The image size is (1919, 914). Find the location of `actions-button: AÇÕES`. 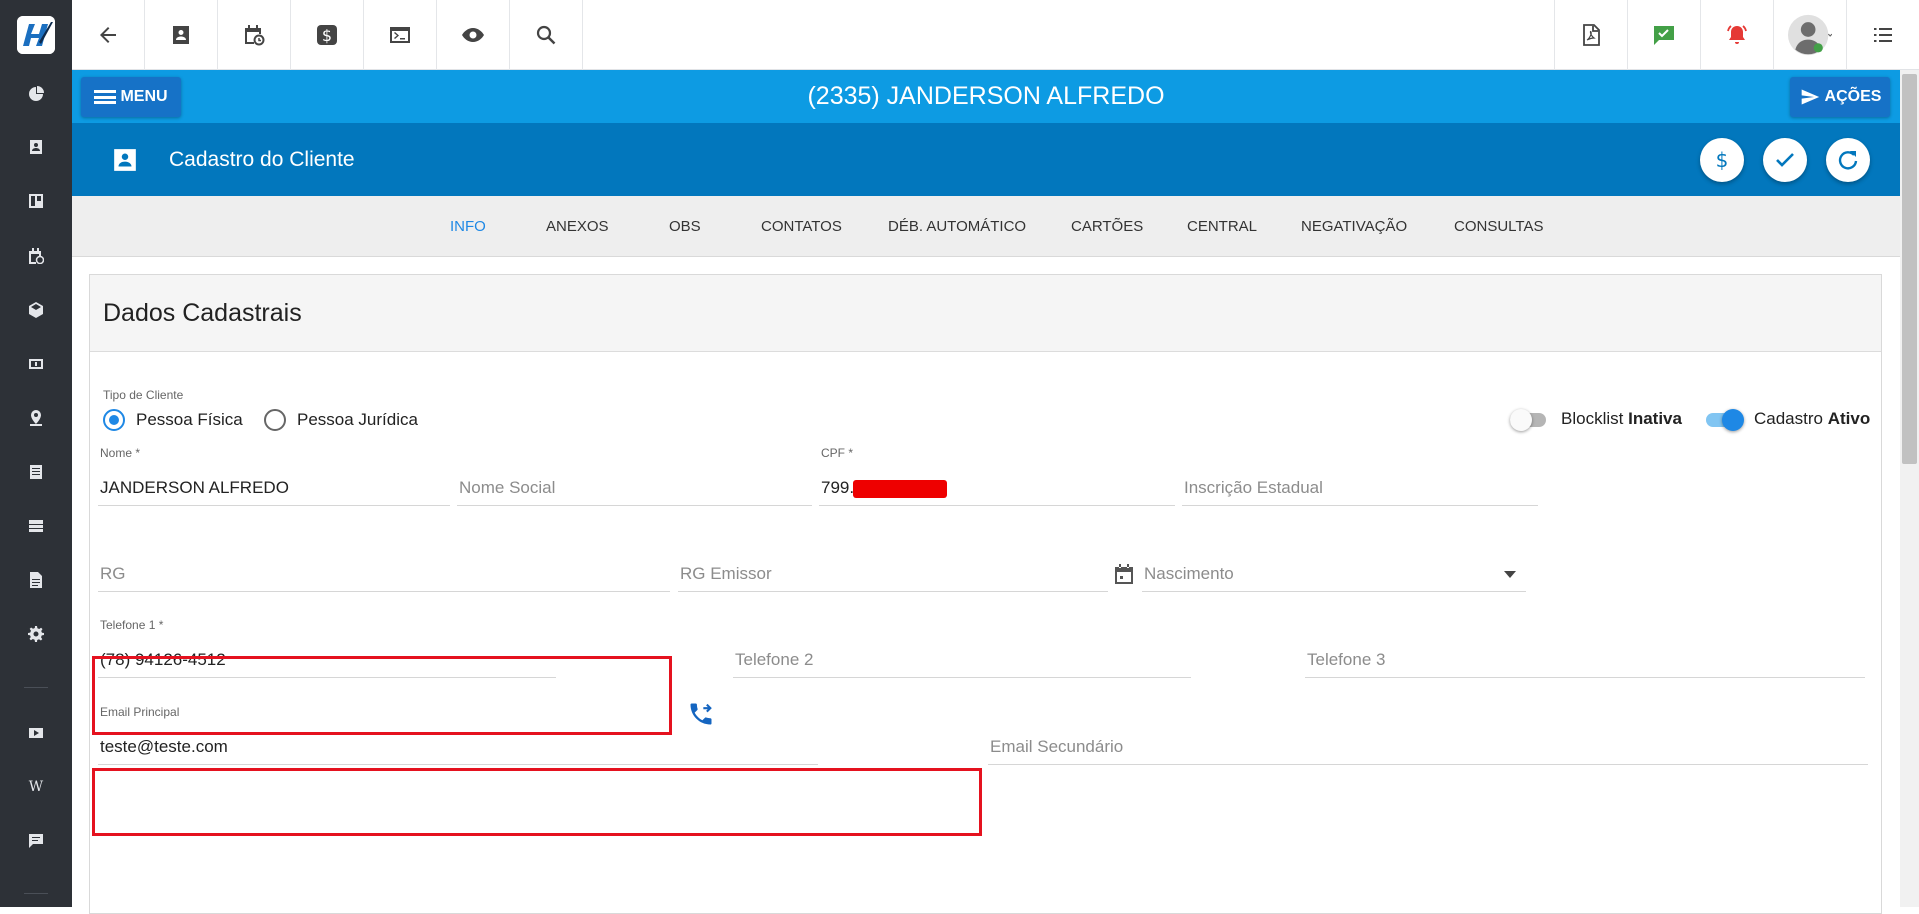

actions-button: AÇÕES is located at coordinates (1840, 97).